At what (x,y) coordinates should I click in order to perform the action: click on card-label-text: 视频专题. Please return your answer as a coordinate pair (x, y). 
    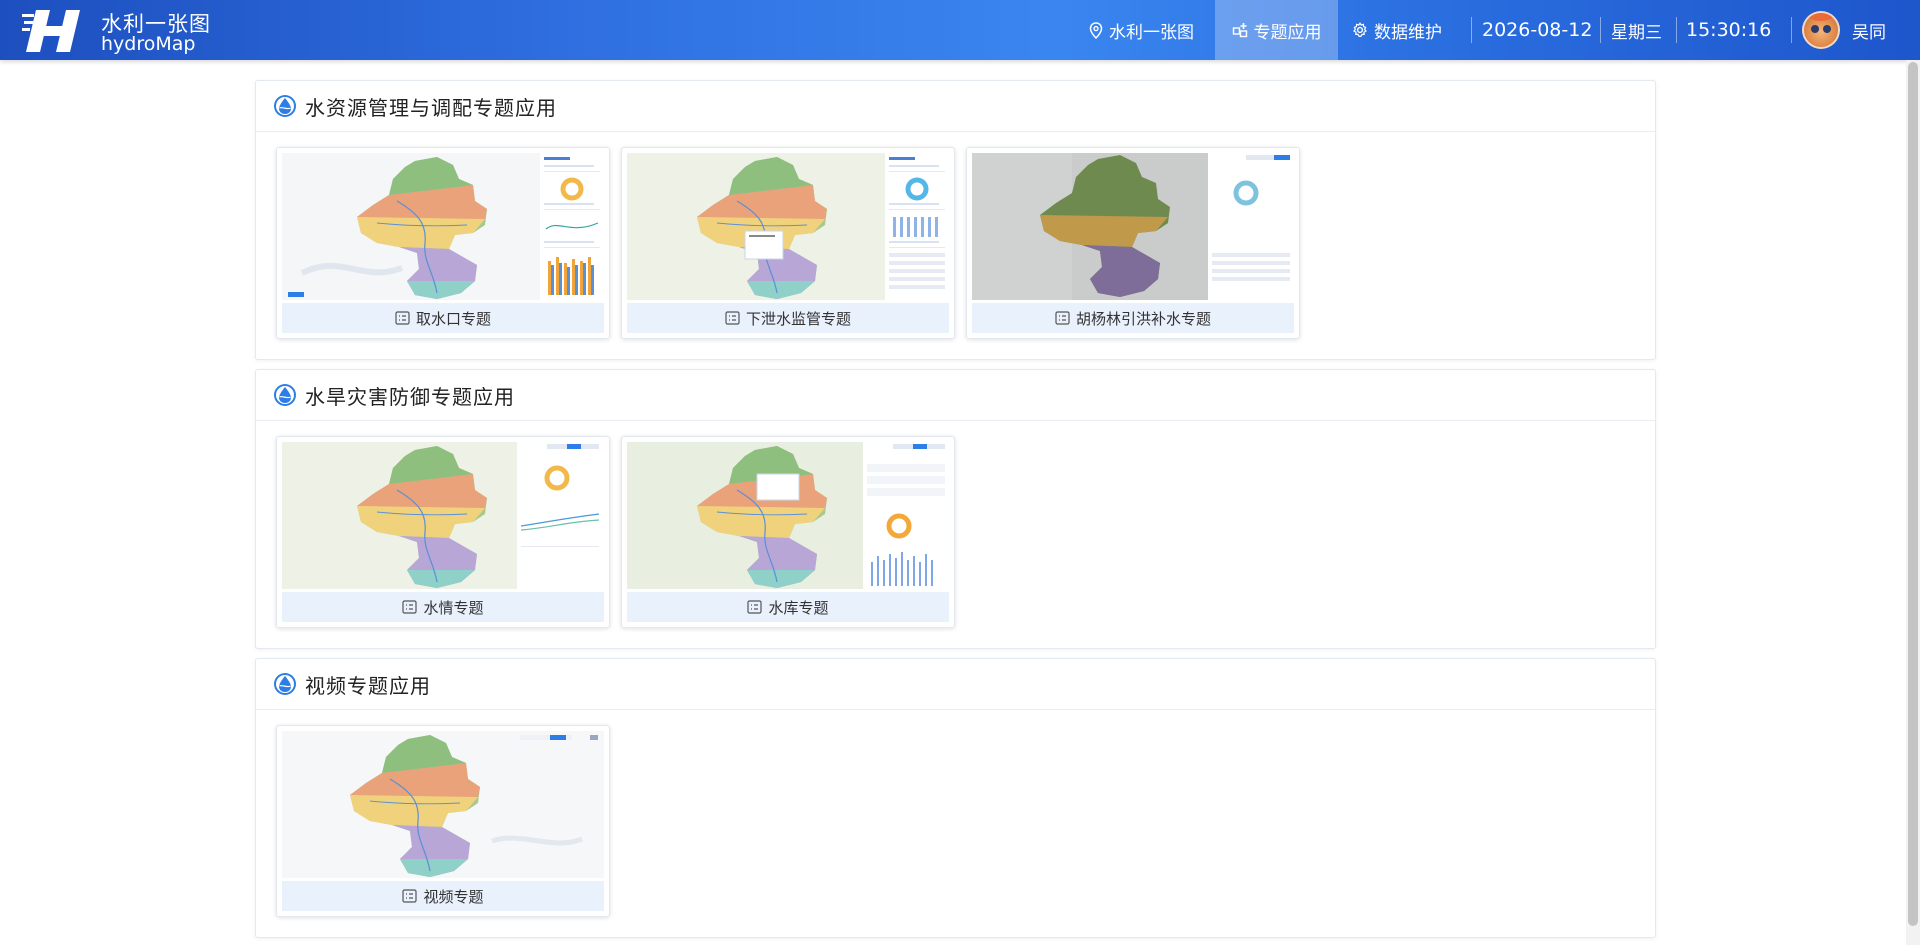
    Looking at the image, I should click on (453, 896).